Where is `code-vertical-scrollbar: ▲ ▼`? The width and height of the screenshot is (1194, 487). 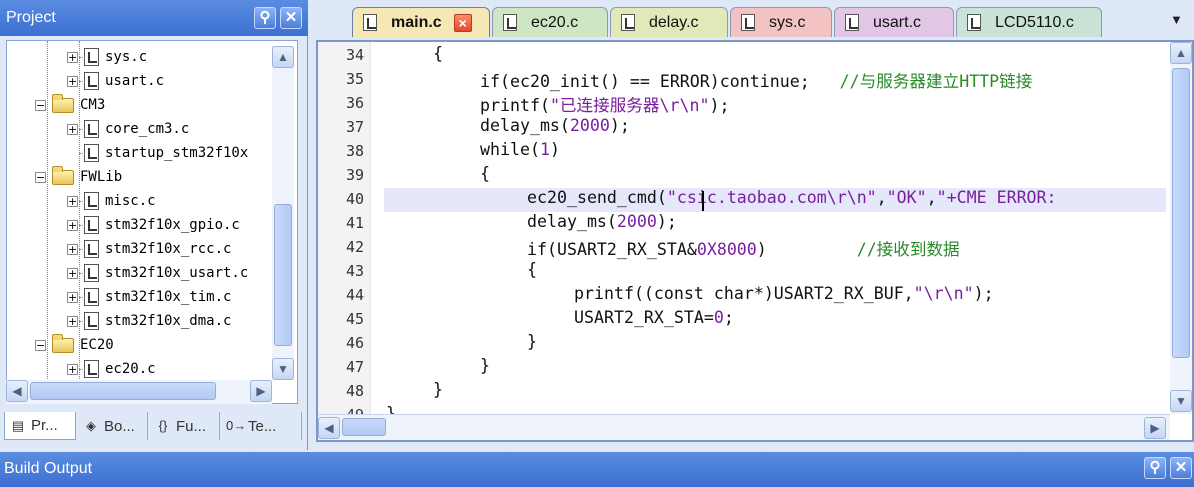
code-vertical-scrollbar: ▲ ▼ is located at coordinates (1181, 228).